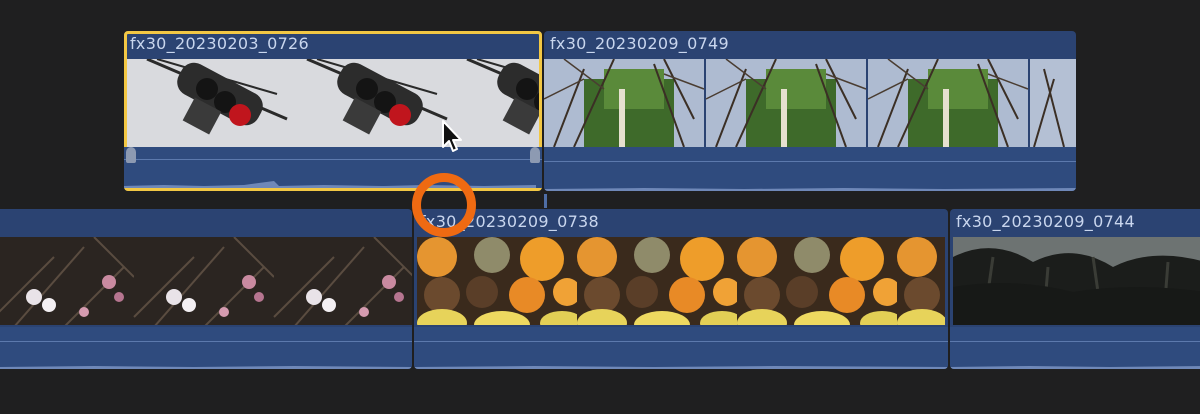 Image resolution: width=1200 pixels, height=414 pixels. What do you see at coordinates (452, 136) in the screenshot?
I see `arrow-pointer-icon` at bounding box center [452, 136].